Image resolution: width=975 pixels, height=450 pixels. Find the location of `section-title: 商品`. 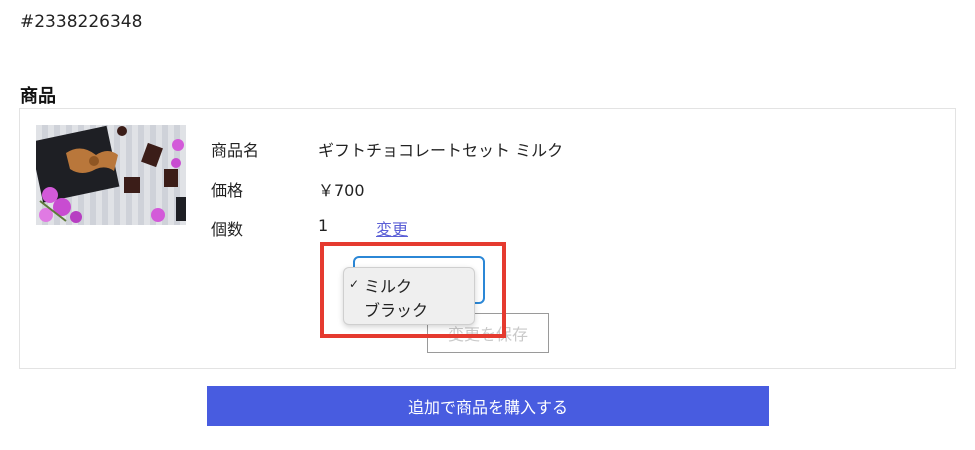

section-title: 商品 is located at coordinates (38, 96).